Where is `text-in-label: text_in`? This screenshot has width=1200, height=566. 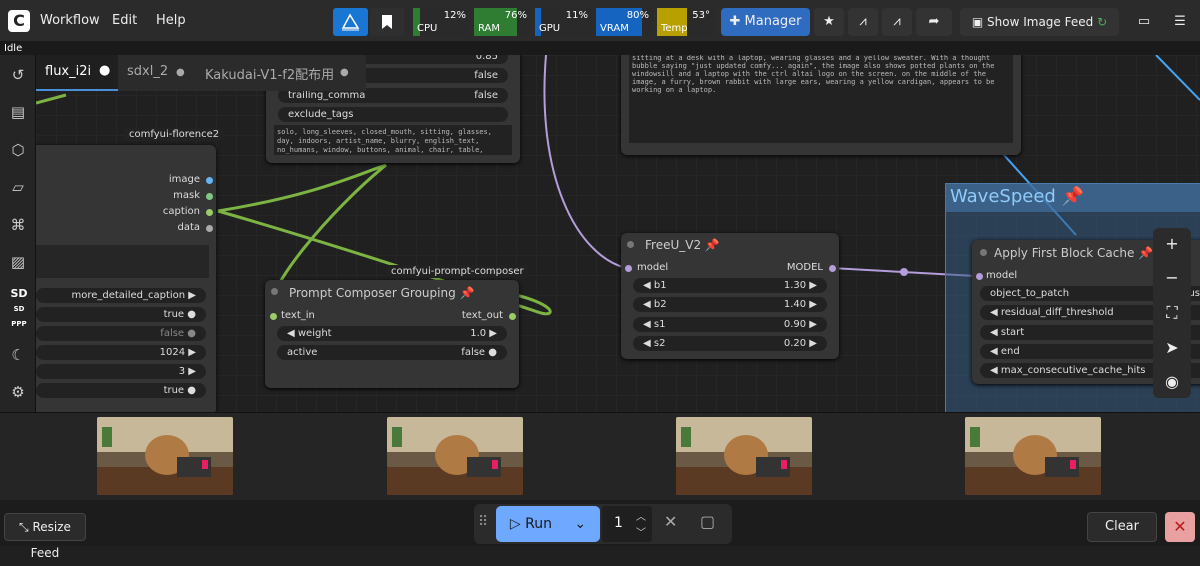 text-in-label: text_in is located at coordinates (298, 315).